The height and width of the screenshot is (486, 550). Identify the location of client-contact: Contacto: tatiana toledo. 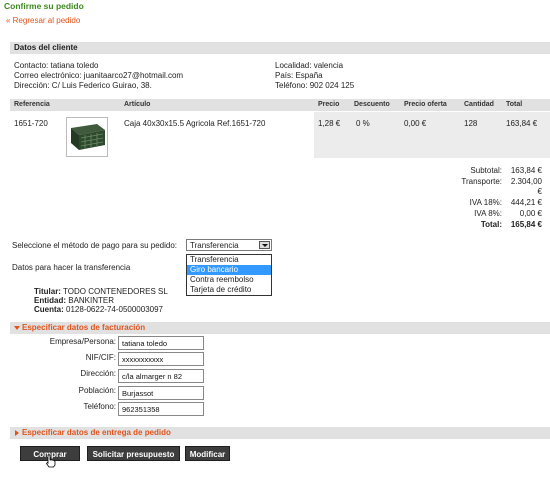
(56, 65).